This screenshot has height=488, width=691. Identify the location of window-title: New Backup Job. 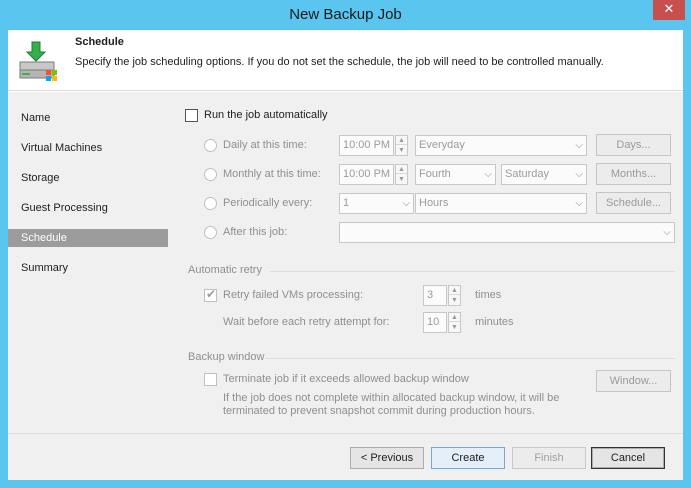
(345, 14).